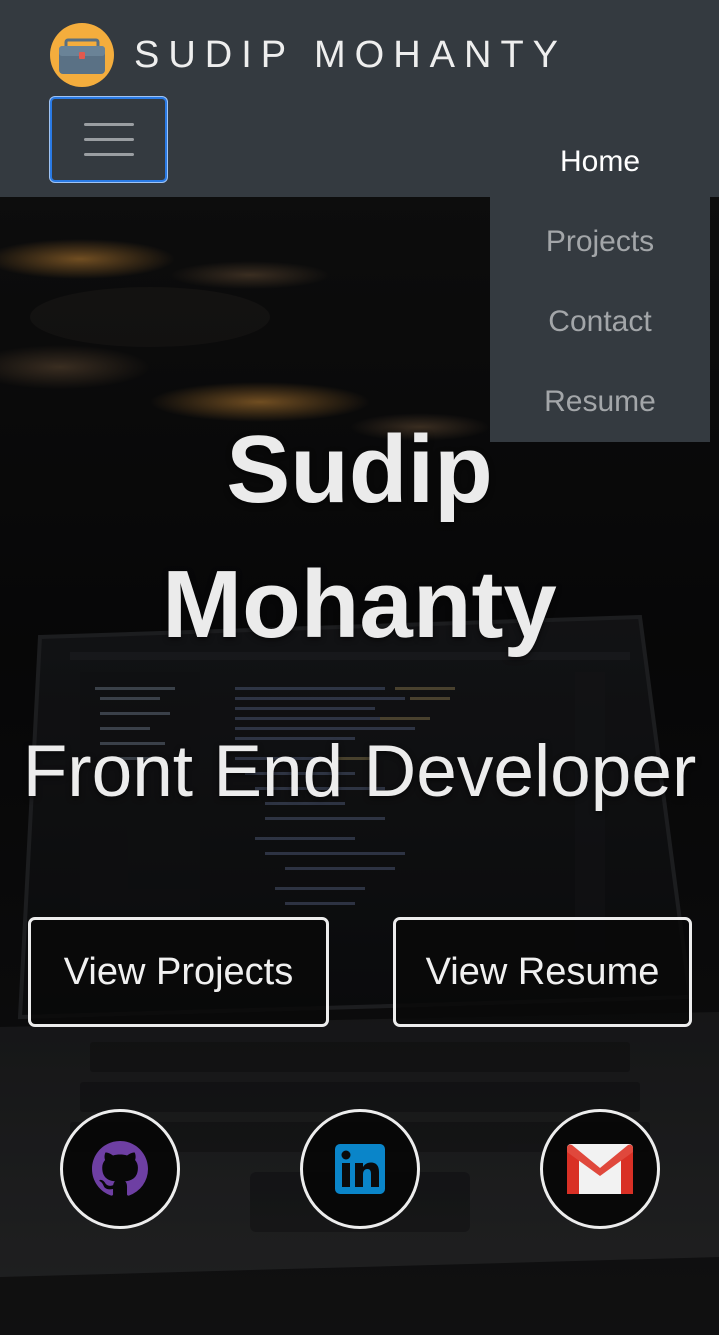  What do you see at coordinates (359, 537) in the screenshot?
I see `hero-name: Sudip Mohanty` at bounding box center [359, 537].